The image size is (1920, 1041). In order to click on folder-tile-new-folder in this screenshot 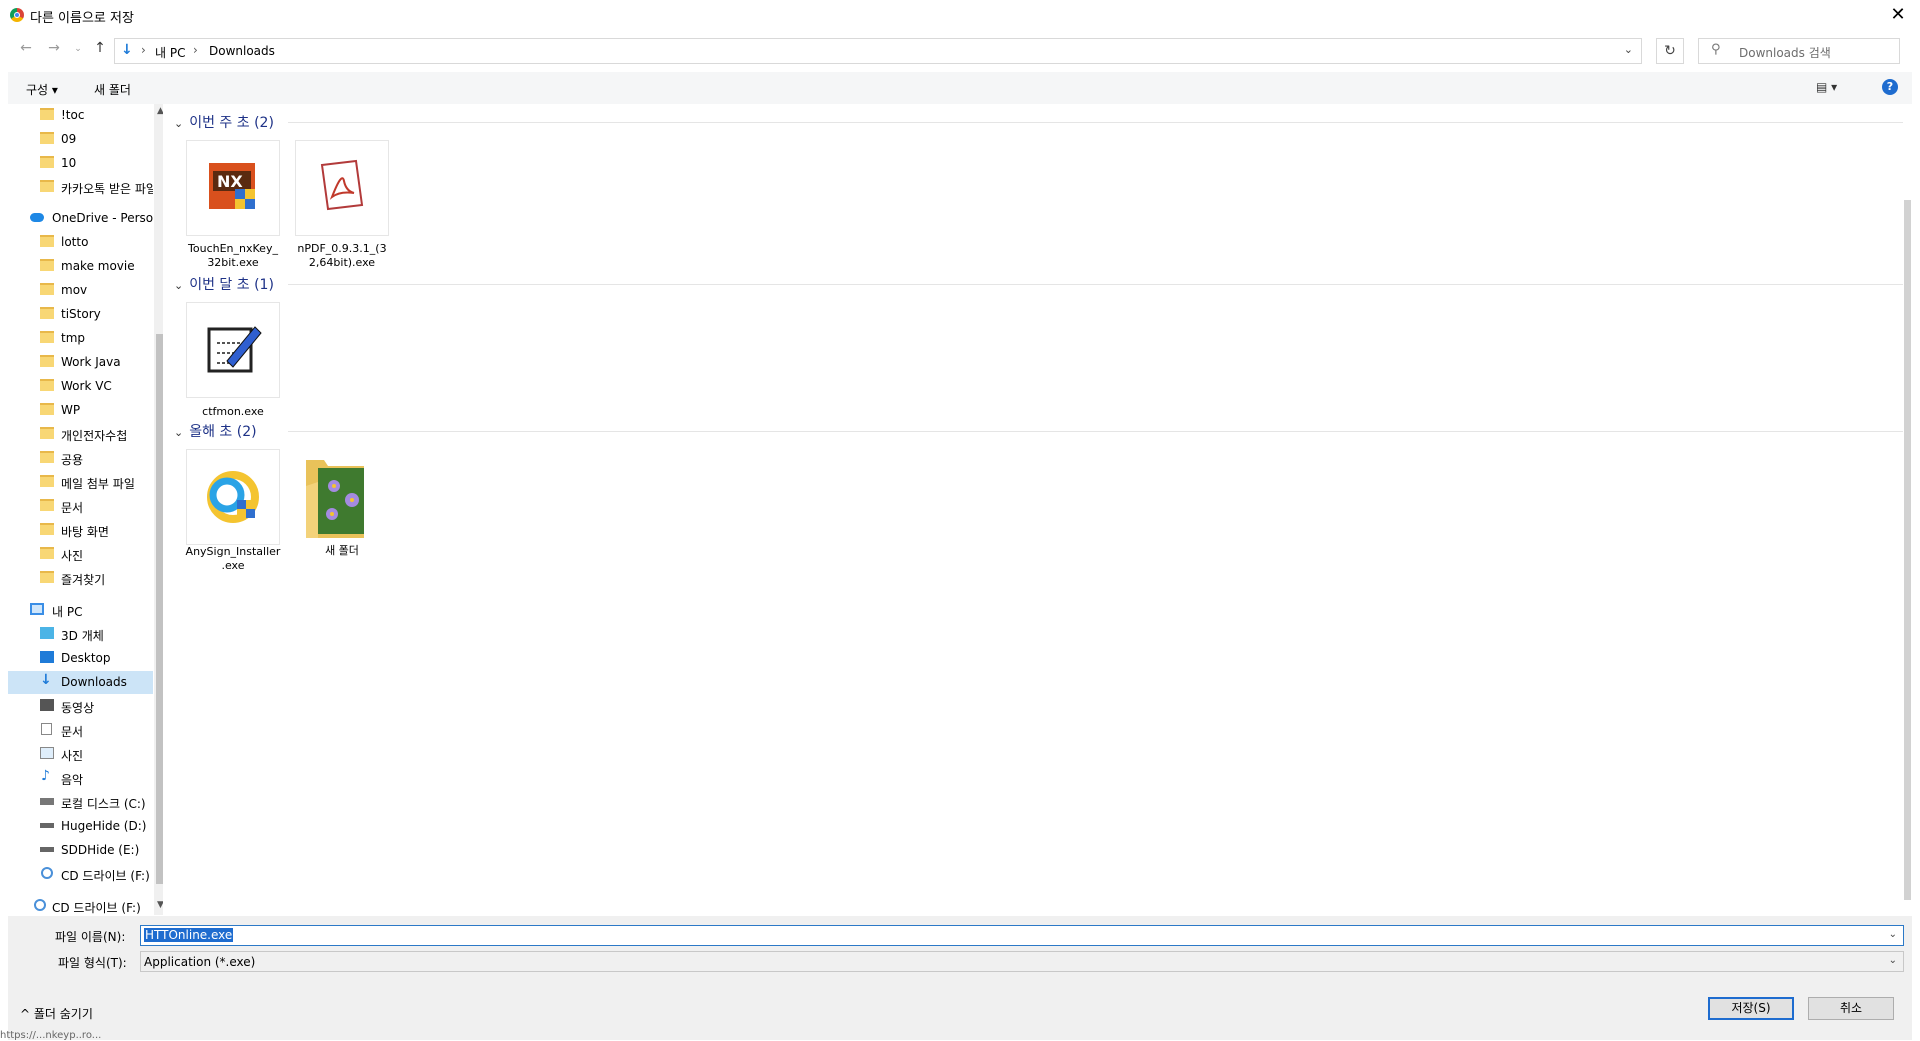, I will do `click(336, 499)`.